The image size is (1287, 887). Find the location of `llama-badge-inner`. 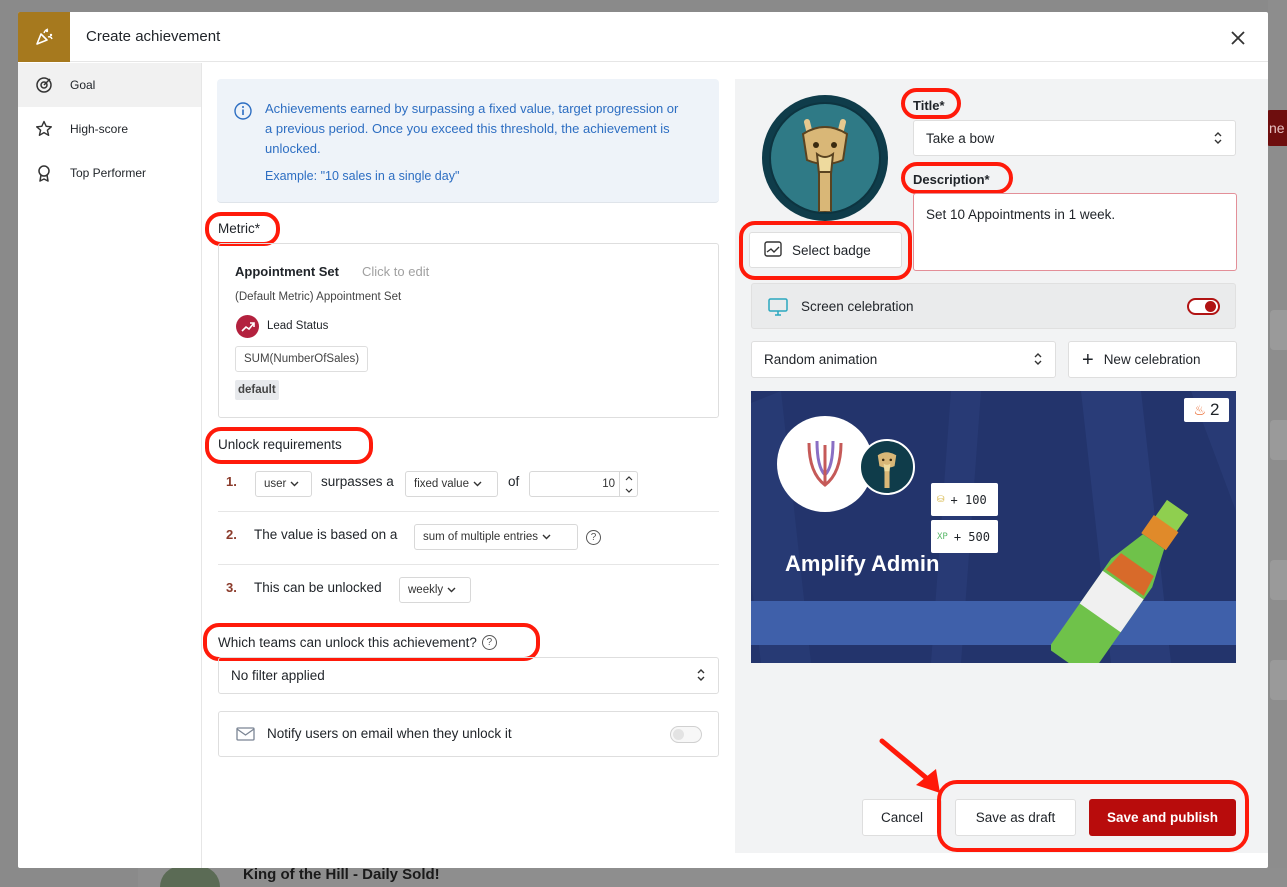

llama-badge-inner is located at coordinates (825, 158).